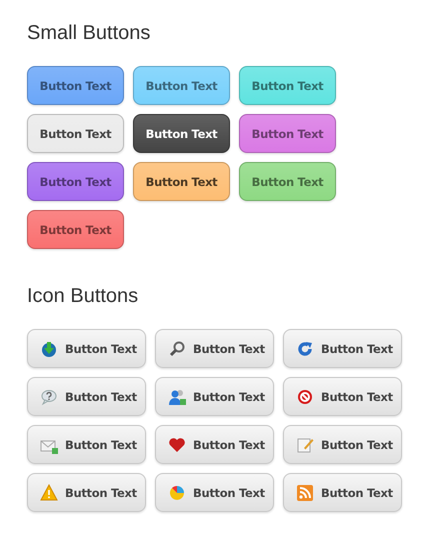  Describe the element at coordinates (49, 397) in the screenshot. I see `help-bubble-icon` at that location.